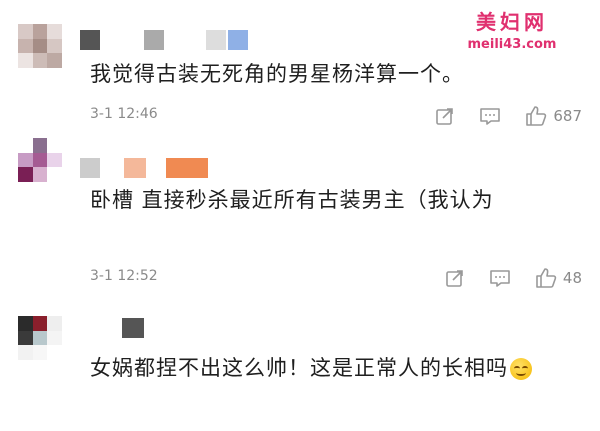 The height and width of the screenshot is (431, 600). What do you see at coordinates (336, 116) in the screenshot?
I see `comment-meta: 3-1 12:46 687` at bounding box center [336, 116].